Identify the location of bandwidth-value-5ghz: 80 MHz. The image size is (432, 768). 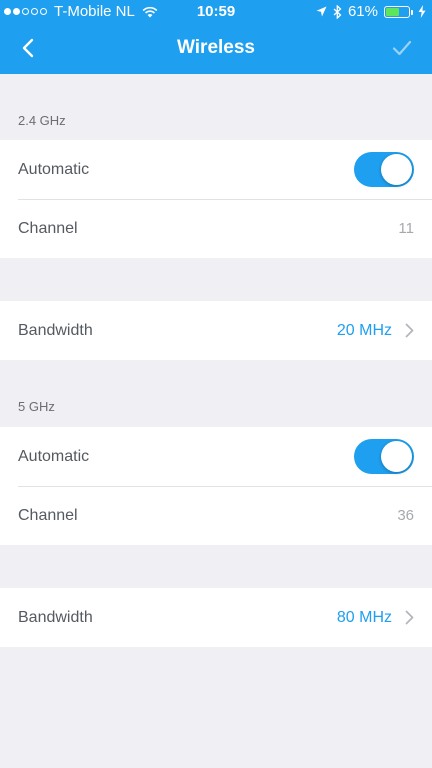
(364, 617).